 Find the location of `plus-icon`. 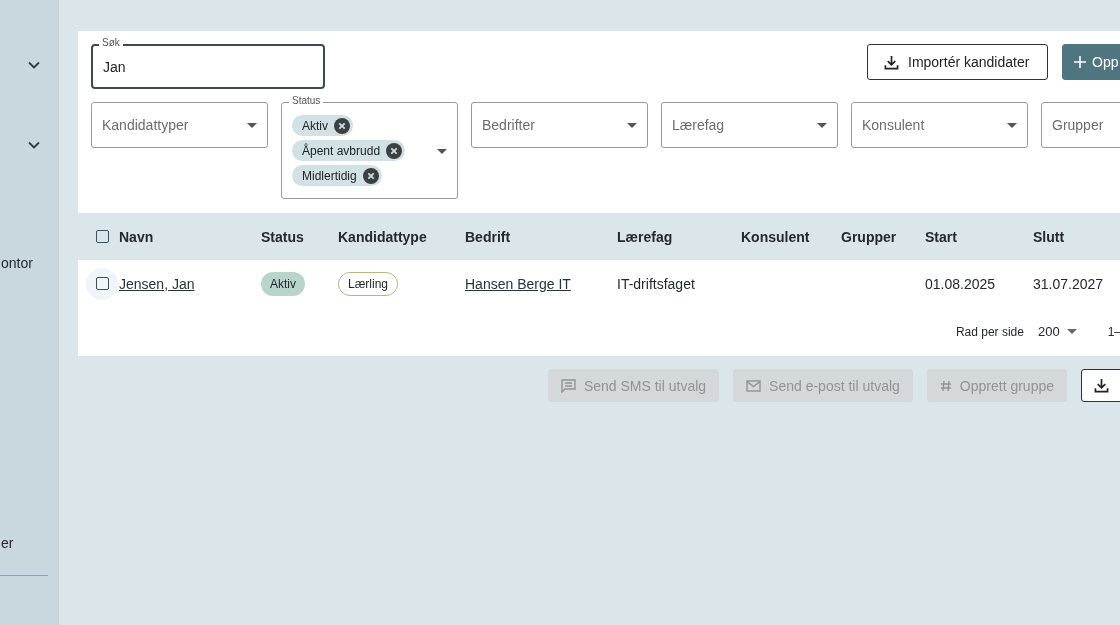

plus-icon is located at coordinates (1080, 62).